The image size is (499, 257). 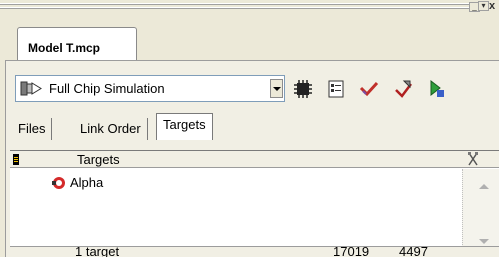 What do you see at coordinates (403, 89) in the screenshot?
I see `wand-icon` at bounding box center [403, 89].